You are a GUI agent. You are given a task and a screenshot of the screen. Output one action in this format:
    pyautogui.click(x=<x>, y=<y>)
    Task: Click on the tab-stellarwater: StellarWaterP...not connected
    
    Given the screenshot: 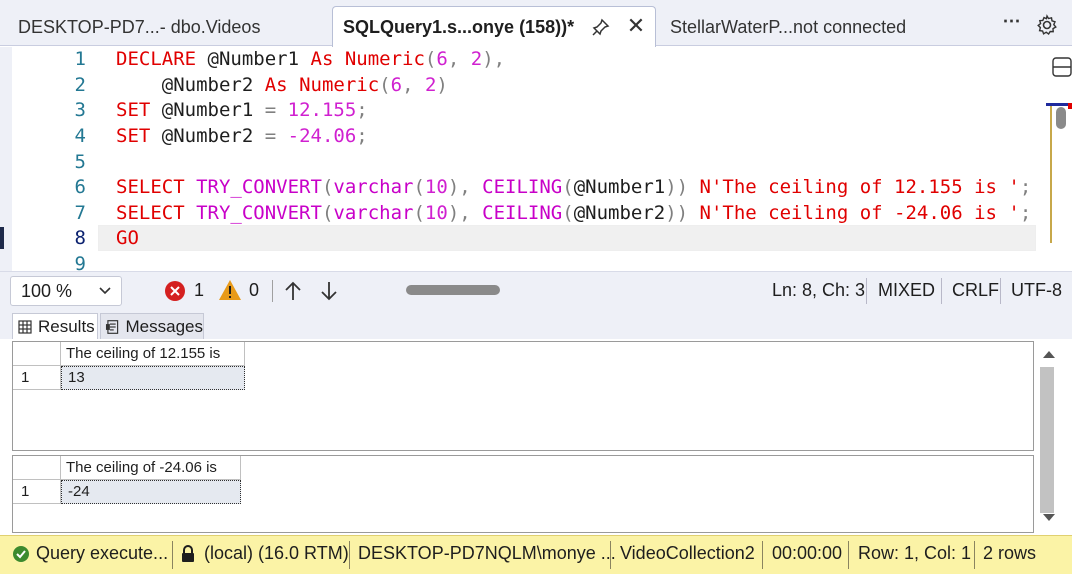 What is the action you would take?
    pyautogui.click(x=810, y=27)
    